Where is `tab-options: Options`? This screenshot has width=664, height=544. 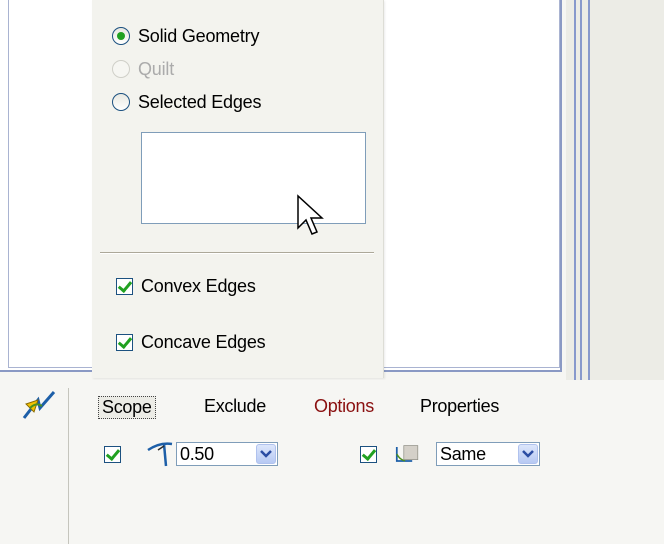 tab-options: Options is located at coordinates (344, 406).